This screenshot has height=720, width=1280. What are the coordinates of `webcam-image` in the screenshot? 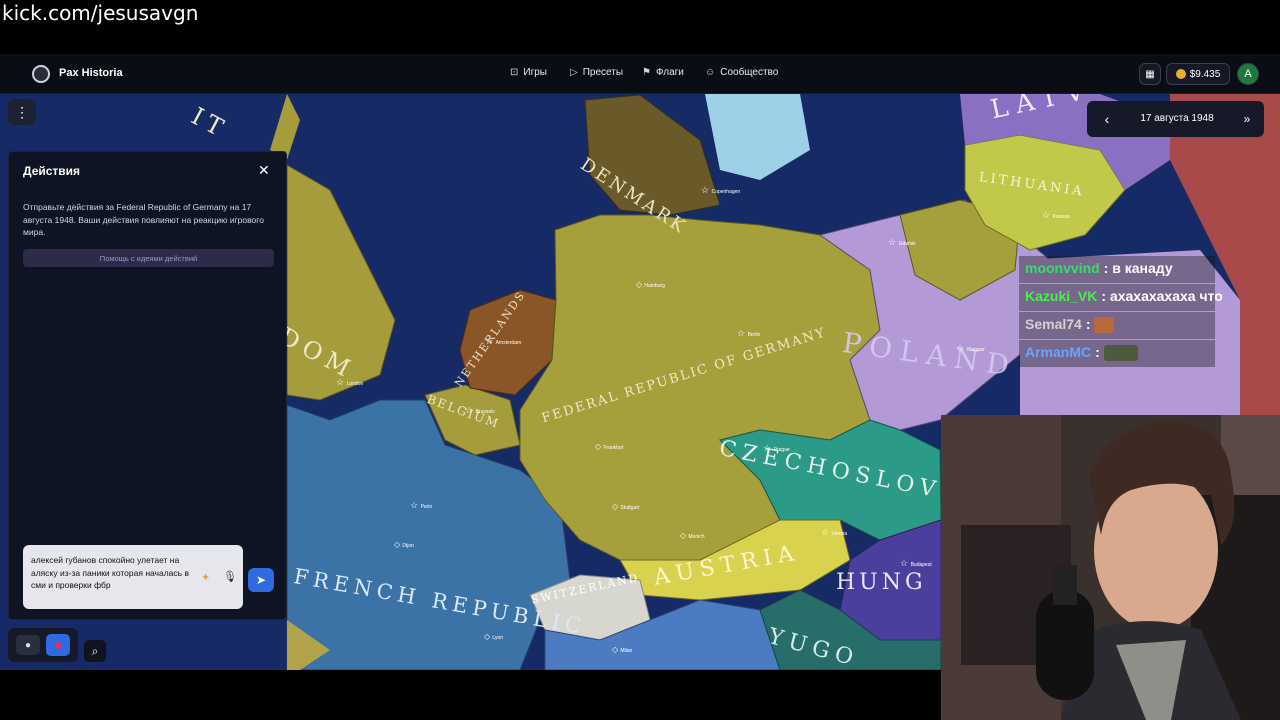 It's located at (1110, 567).